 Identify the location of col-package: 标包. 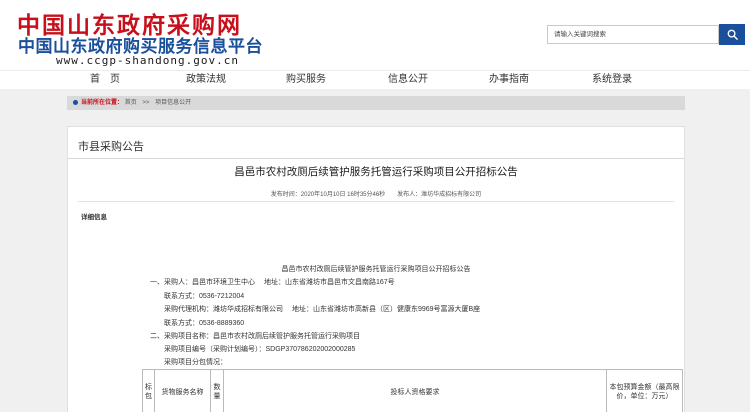
(148, 390).